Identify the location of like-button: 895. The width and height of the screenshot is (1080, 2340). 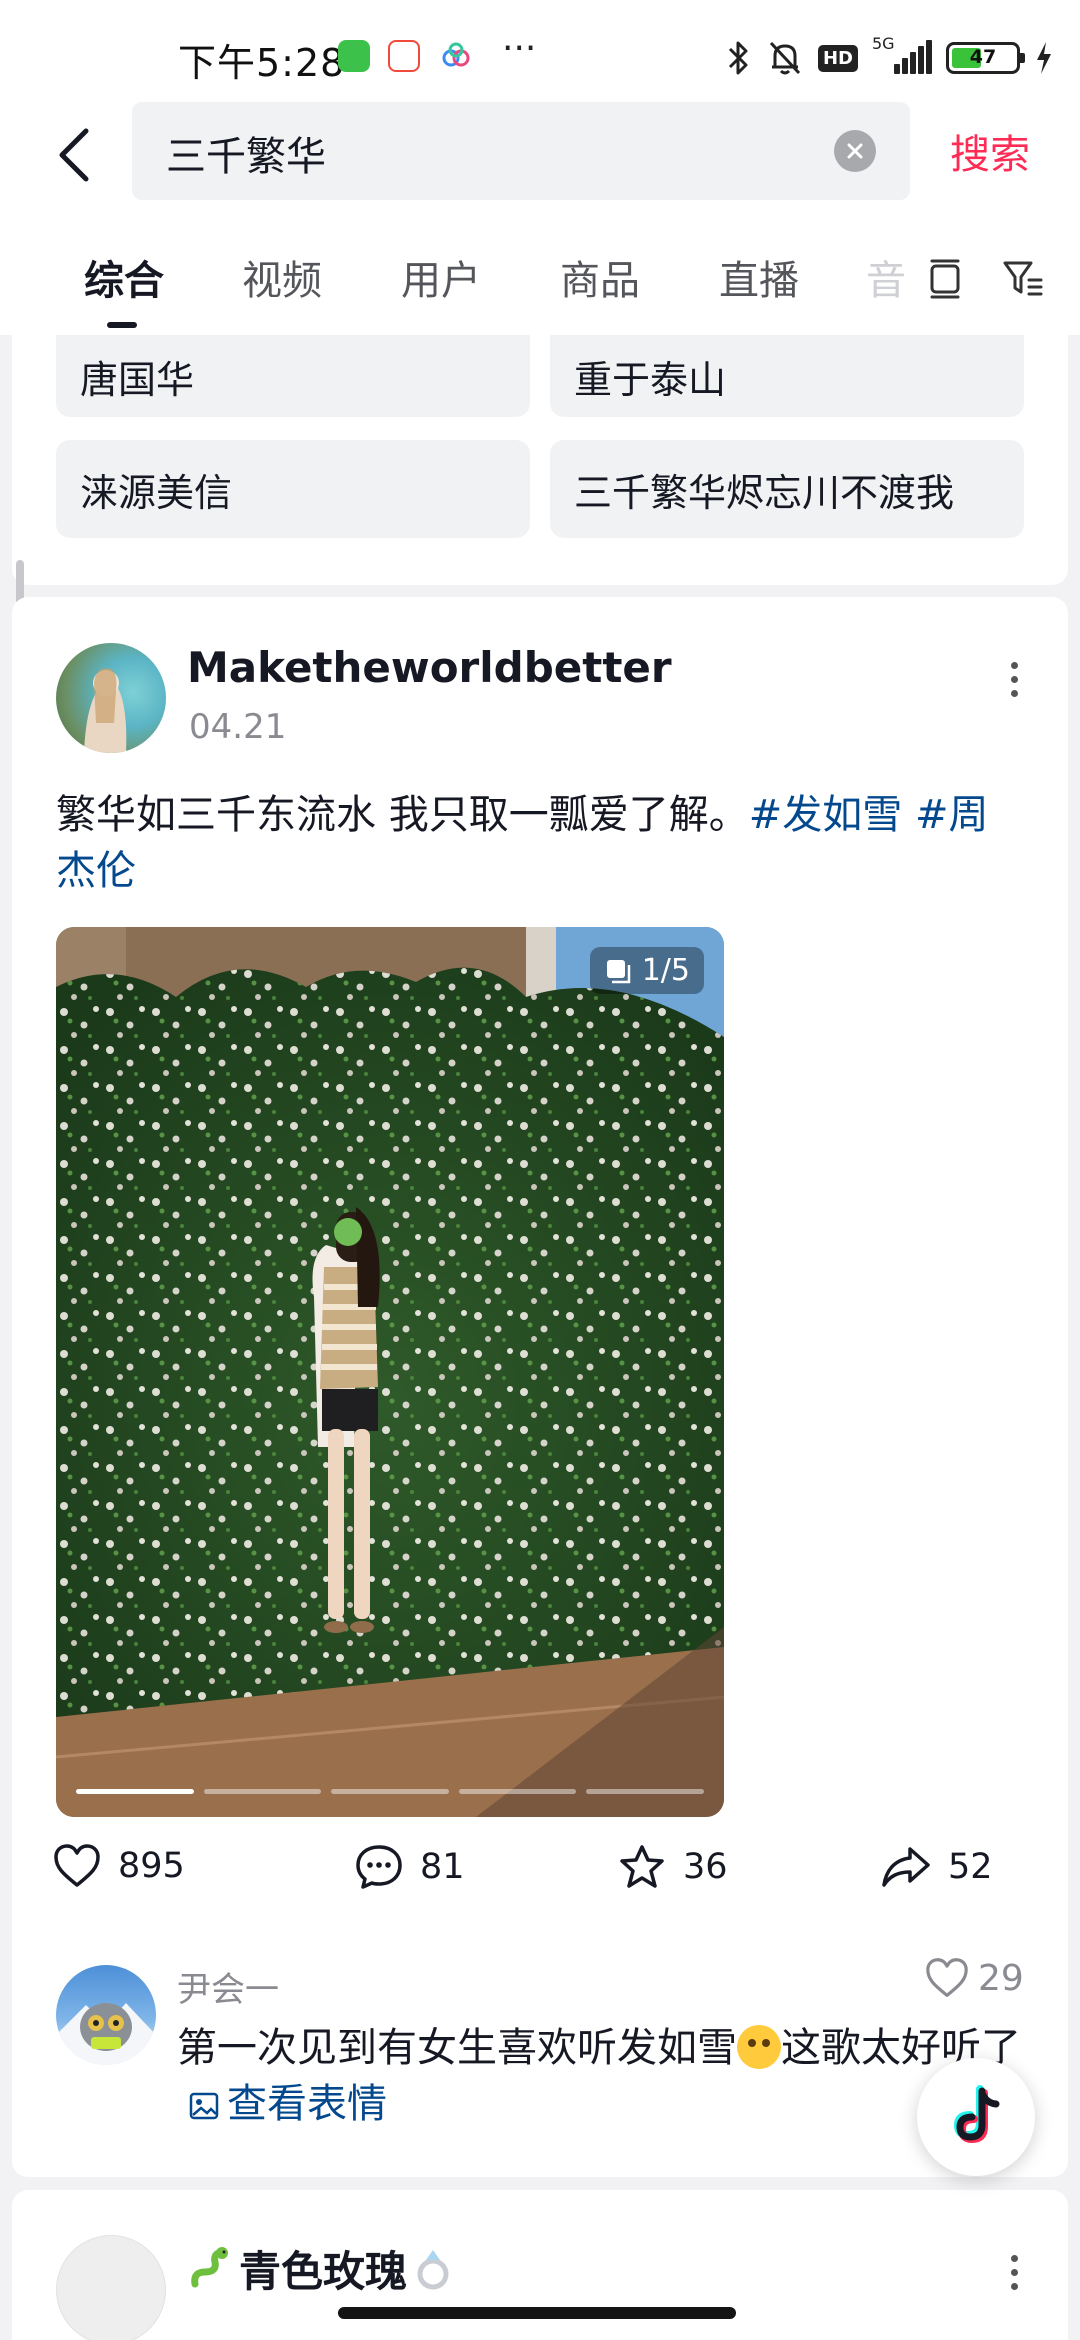
(118, 1866).